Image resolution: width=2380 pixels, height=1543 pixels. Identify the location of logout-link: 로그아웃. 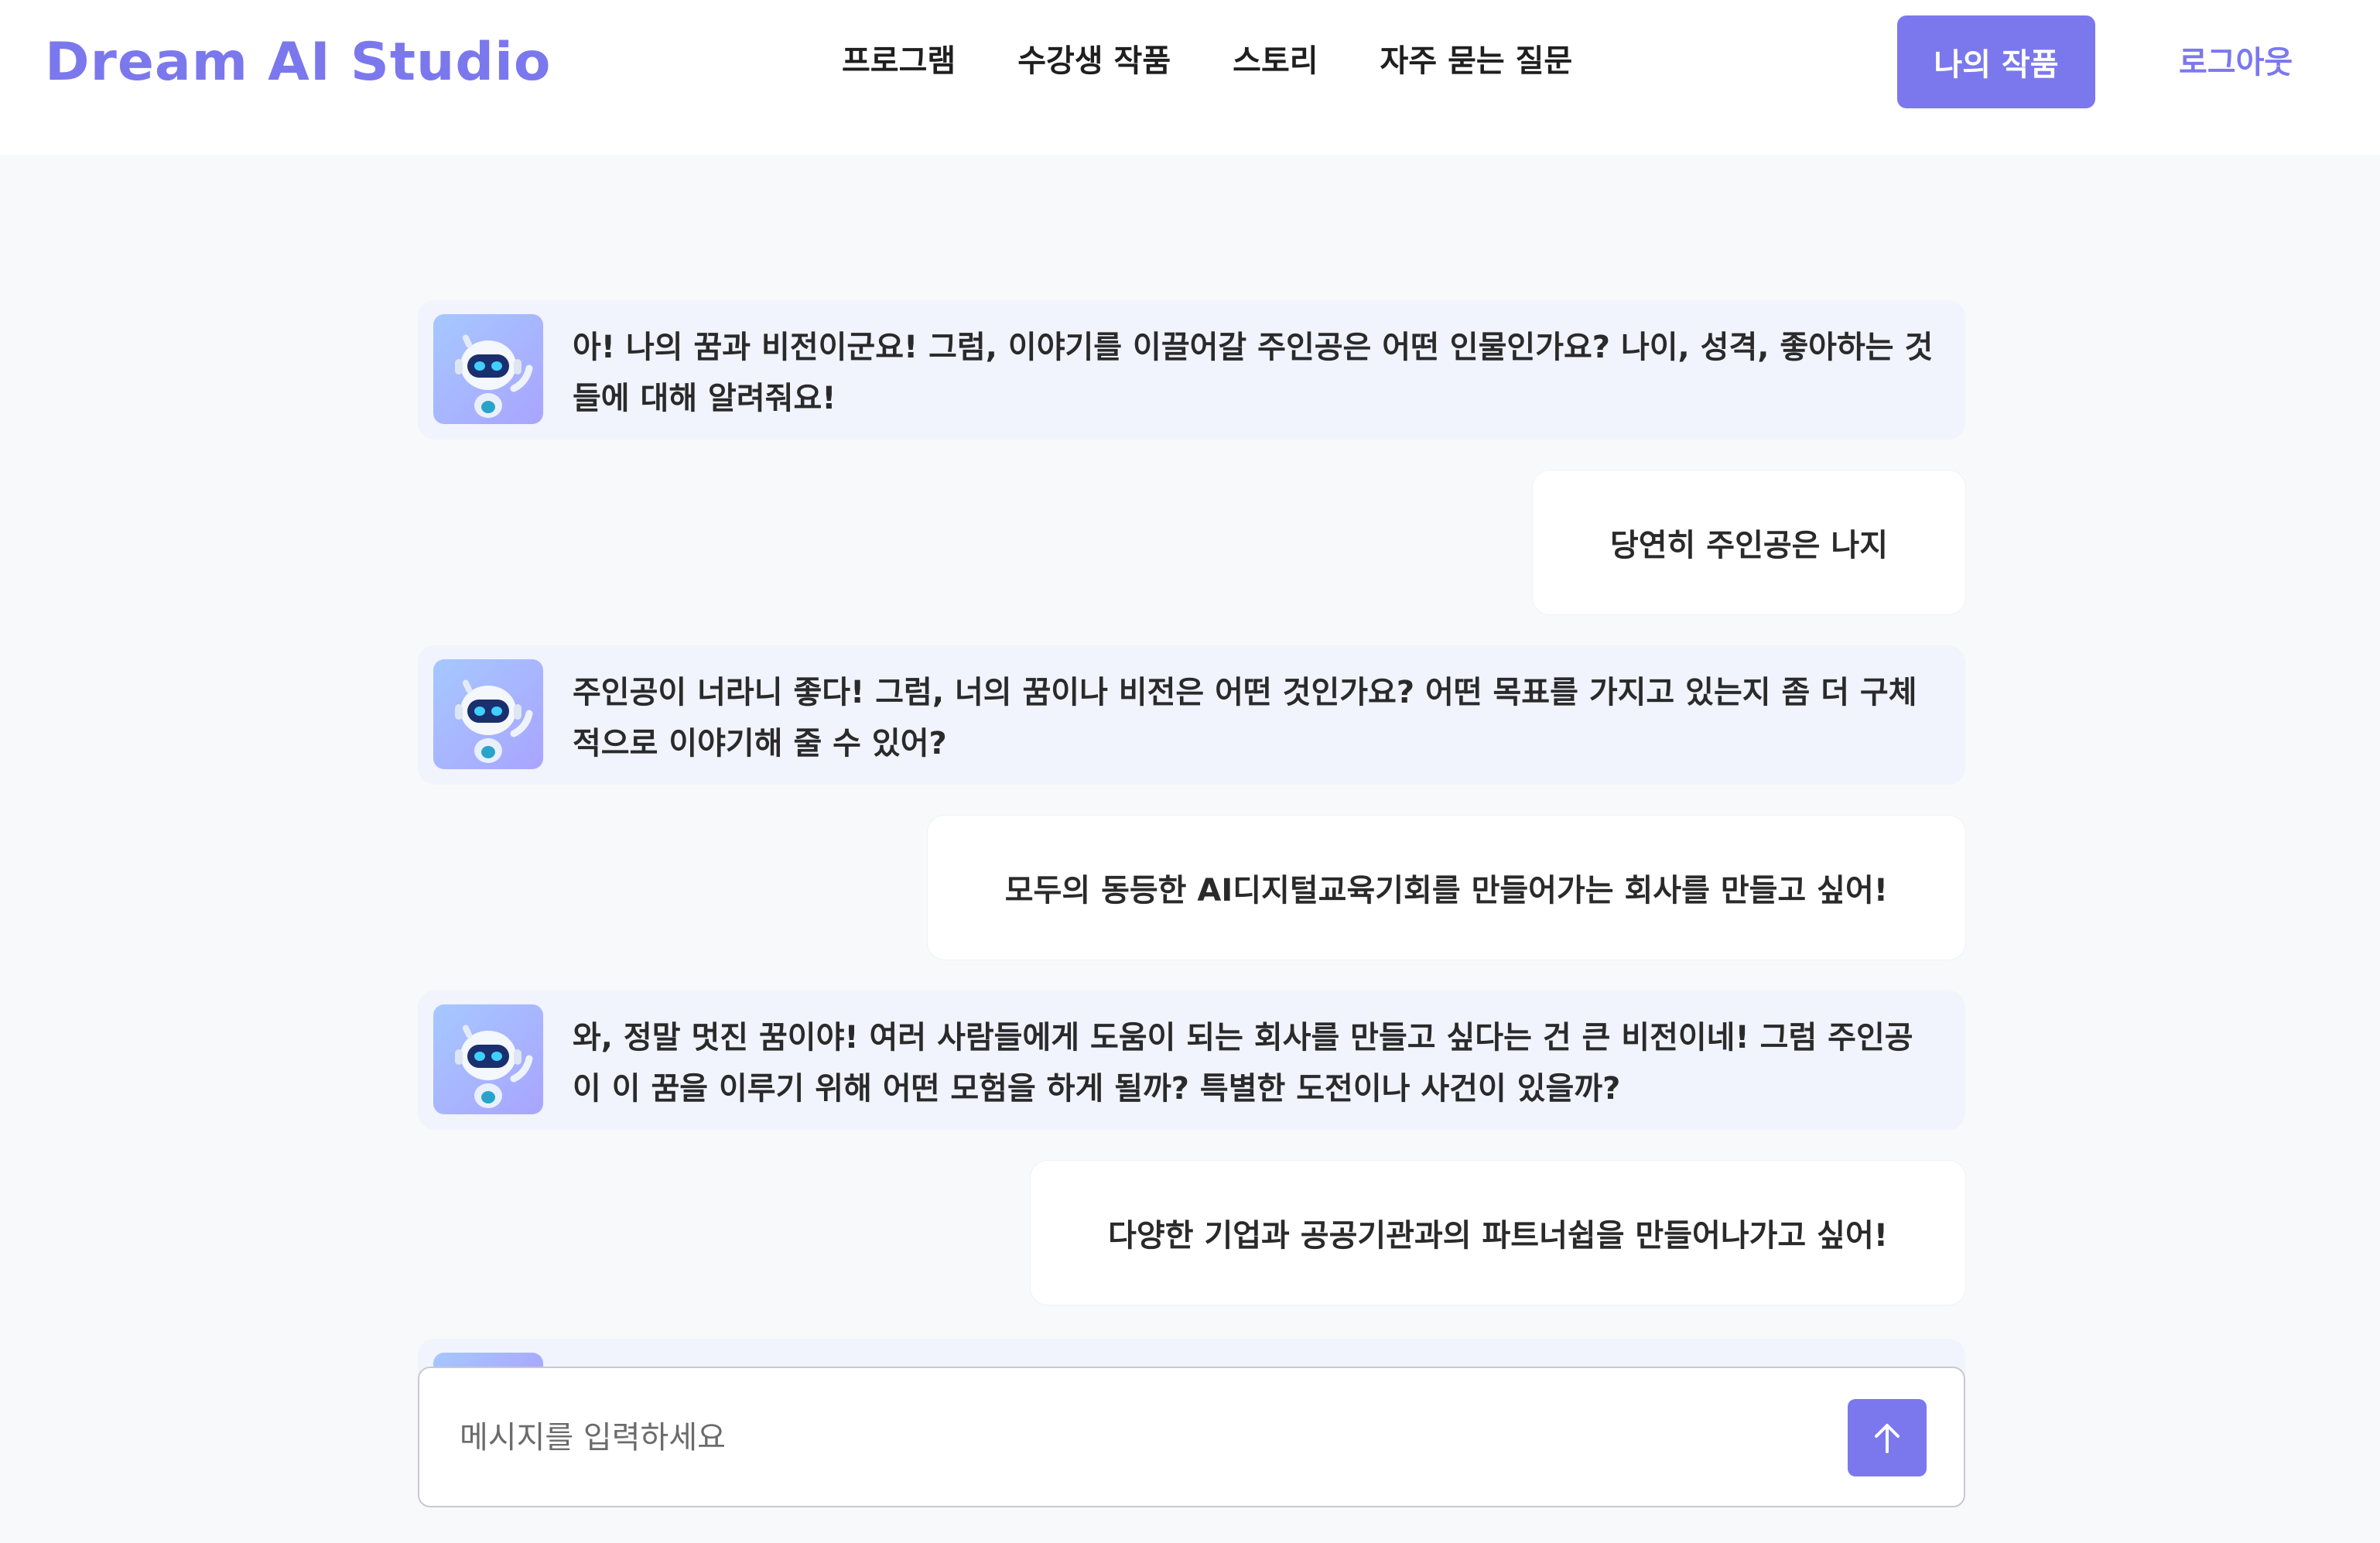
(2236, 63).